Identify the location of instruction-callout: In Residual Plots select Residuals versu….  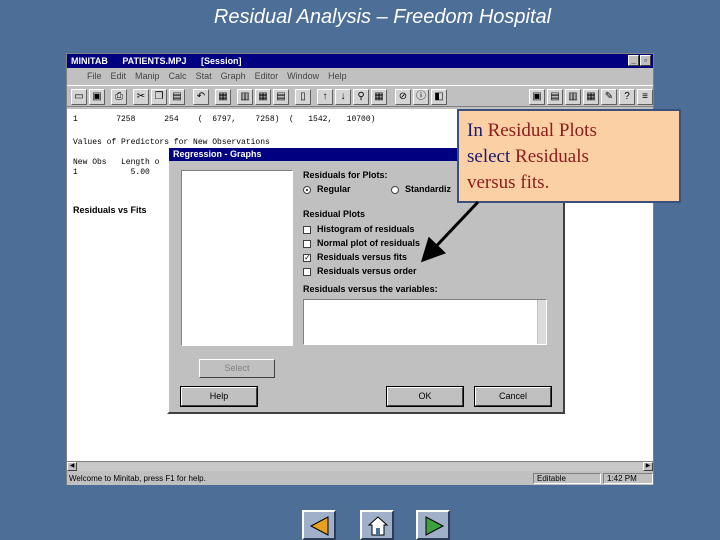
(569, 156).